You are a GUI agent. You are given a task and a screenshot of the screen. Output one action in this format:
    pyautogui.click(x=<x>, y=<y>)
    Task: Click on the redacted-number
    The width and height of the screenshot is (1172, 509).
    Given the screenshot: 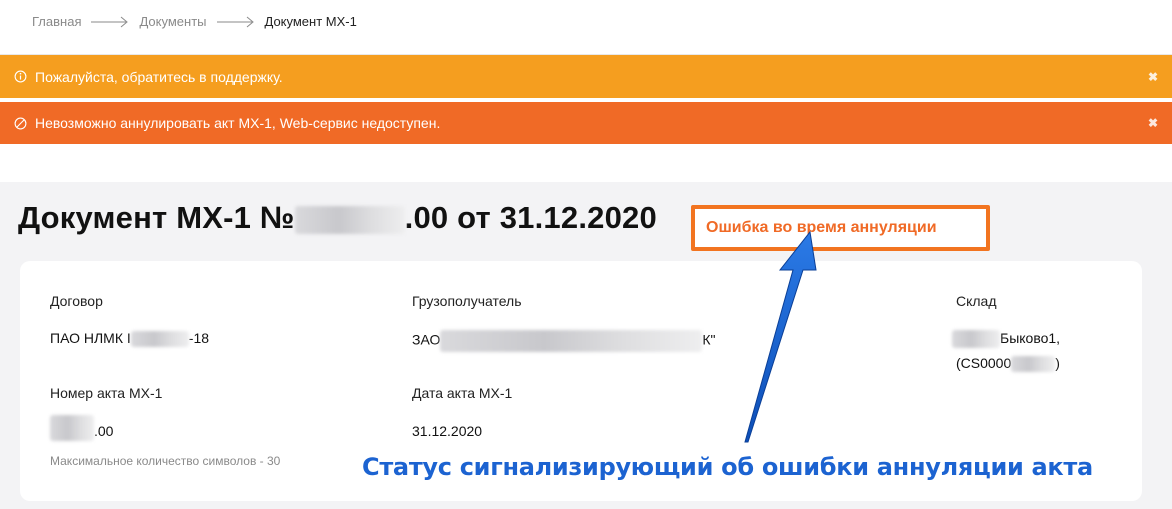 What is the action you would take?
    pyautogui.click(x=349, y=219)
    